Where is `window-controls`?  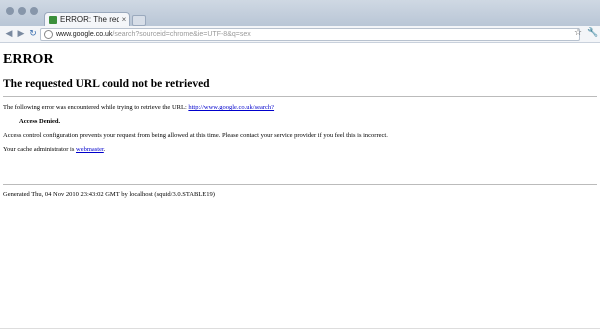
window-controls is located at coordinates (22, 11).